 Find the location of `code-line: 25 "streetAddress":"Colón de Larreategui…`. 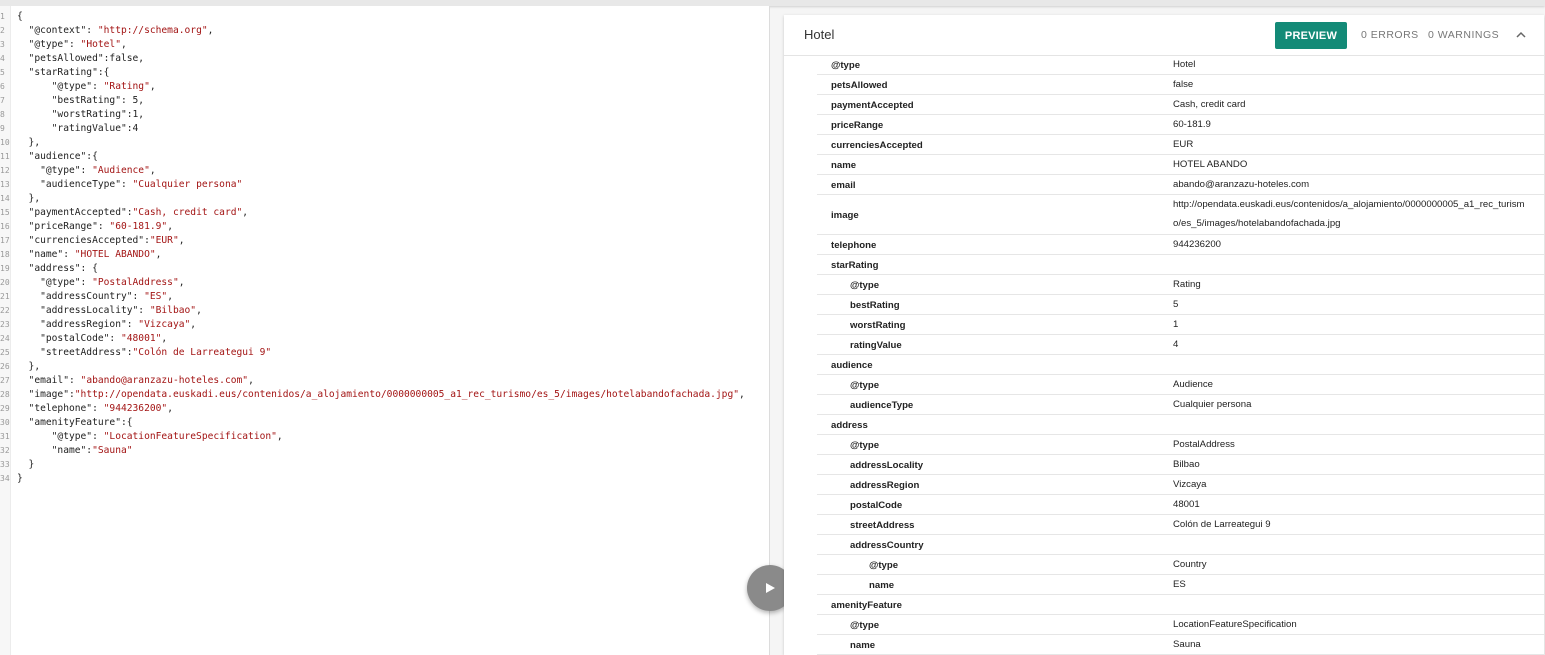

code-line: 25 "streetAddress":"Colón de Larreategui… is located at coordinates (372, 353).